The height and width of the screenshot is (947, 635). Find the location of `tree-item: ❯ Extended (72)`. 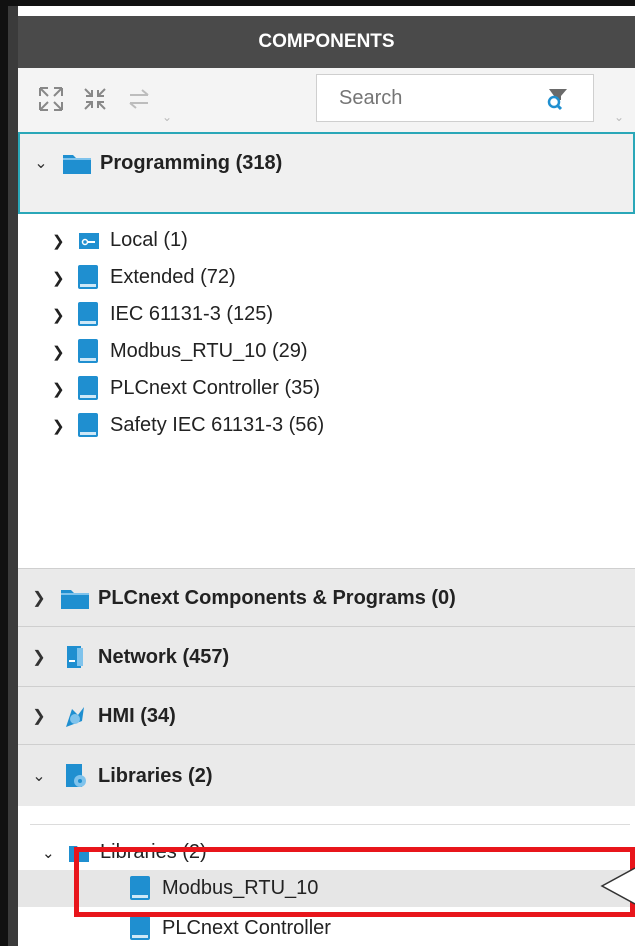

tree-item: ❯ Extended (72) is located at coordinates (326, 277).